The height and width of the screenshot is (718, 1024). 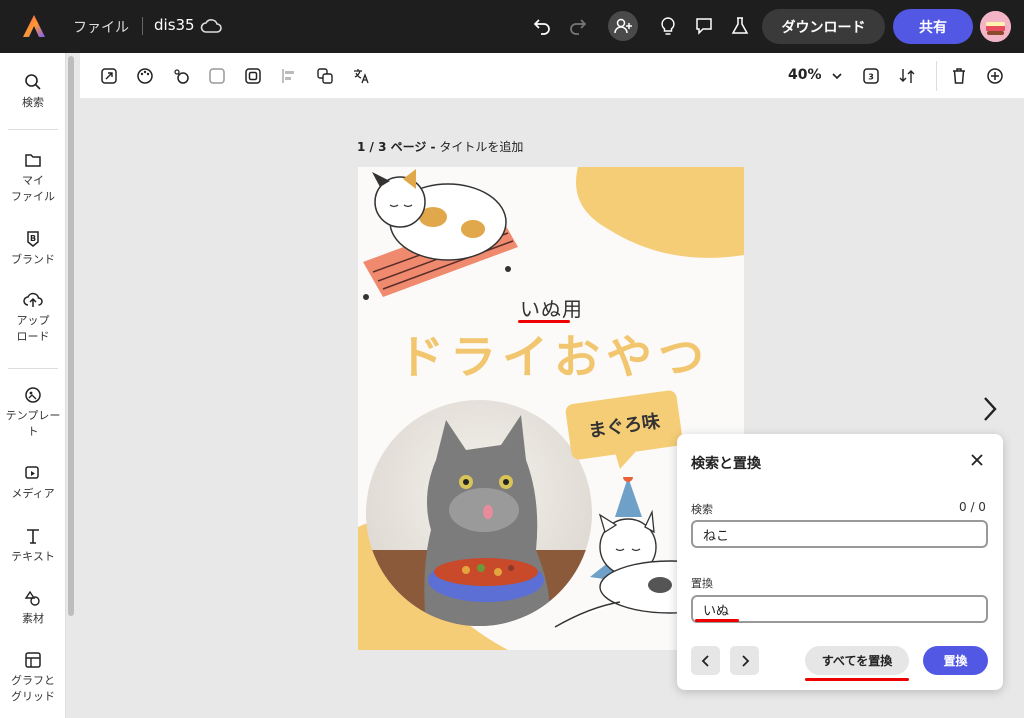 I want to click on headline-small: いぬ用, so click(x=551, y=307).